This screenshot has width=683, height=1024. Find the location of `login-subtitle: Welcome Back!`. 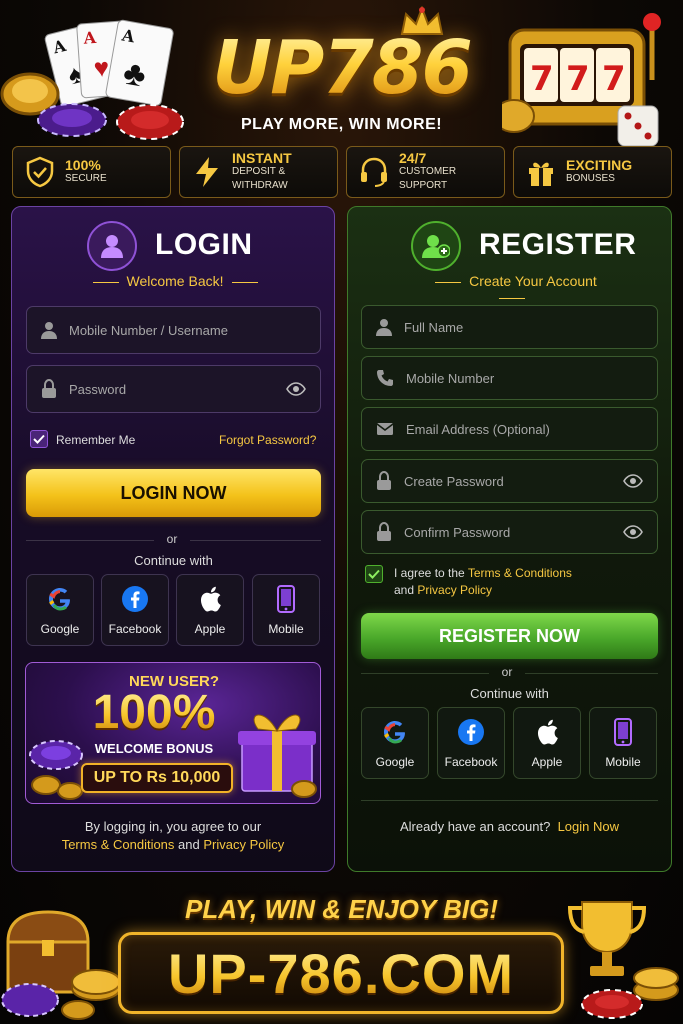

login-subtitle: Welcome Back! is located at coordinates (175, 281).